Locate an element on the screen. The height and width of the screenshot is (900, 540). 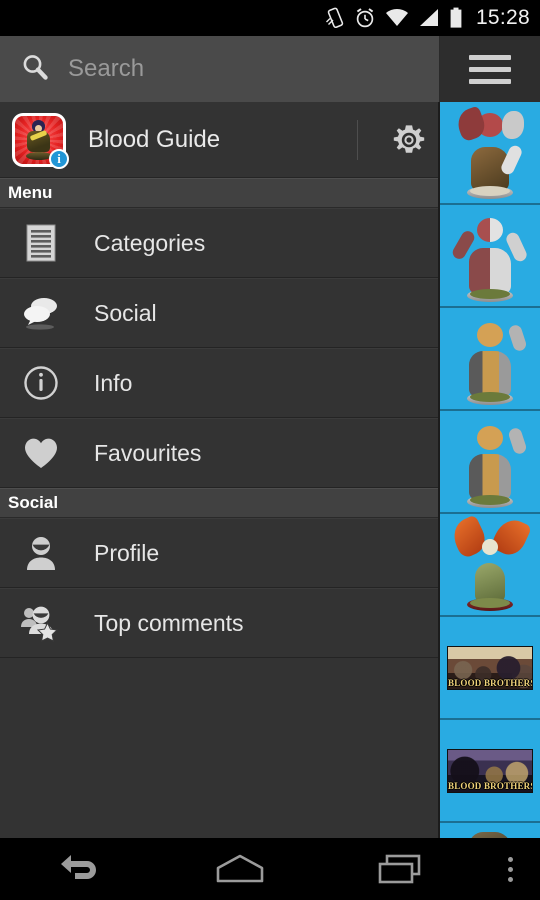
info-circle-icon is located at coordinates (41, 383).